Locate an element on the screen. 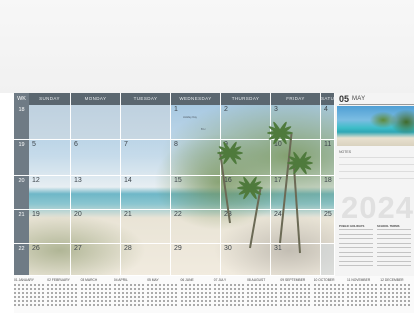 This screenshot has height=313, width=414. day-cell: 31 is located at coordinates (296, 260).